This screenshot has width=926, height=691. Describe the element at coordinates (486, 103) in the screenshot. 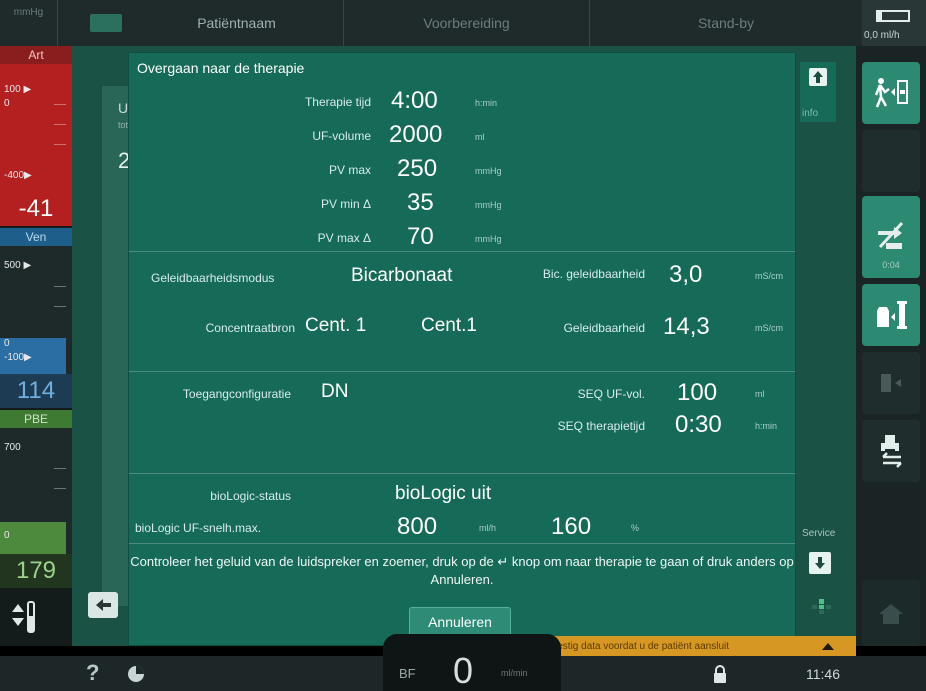

I see `therapy-time-unit: h:min` at that location.